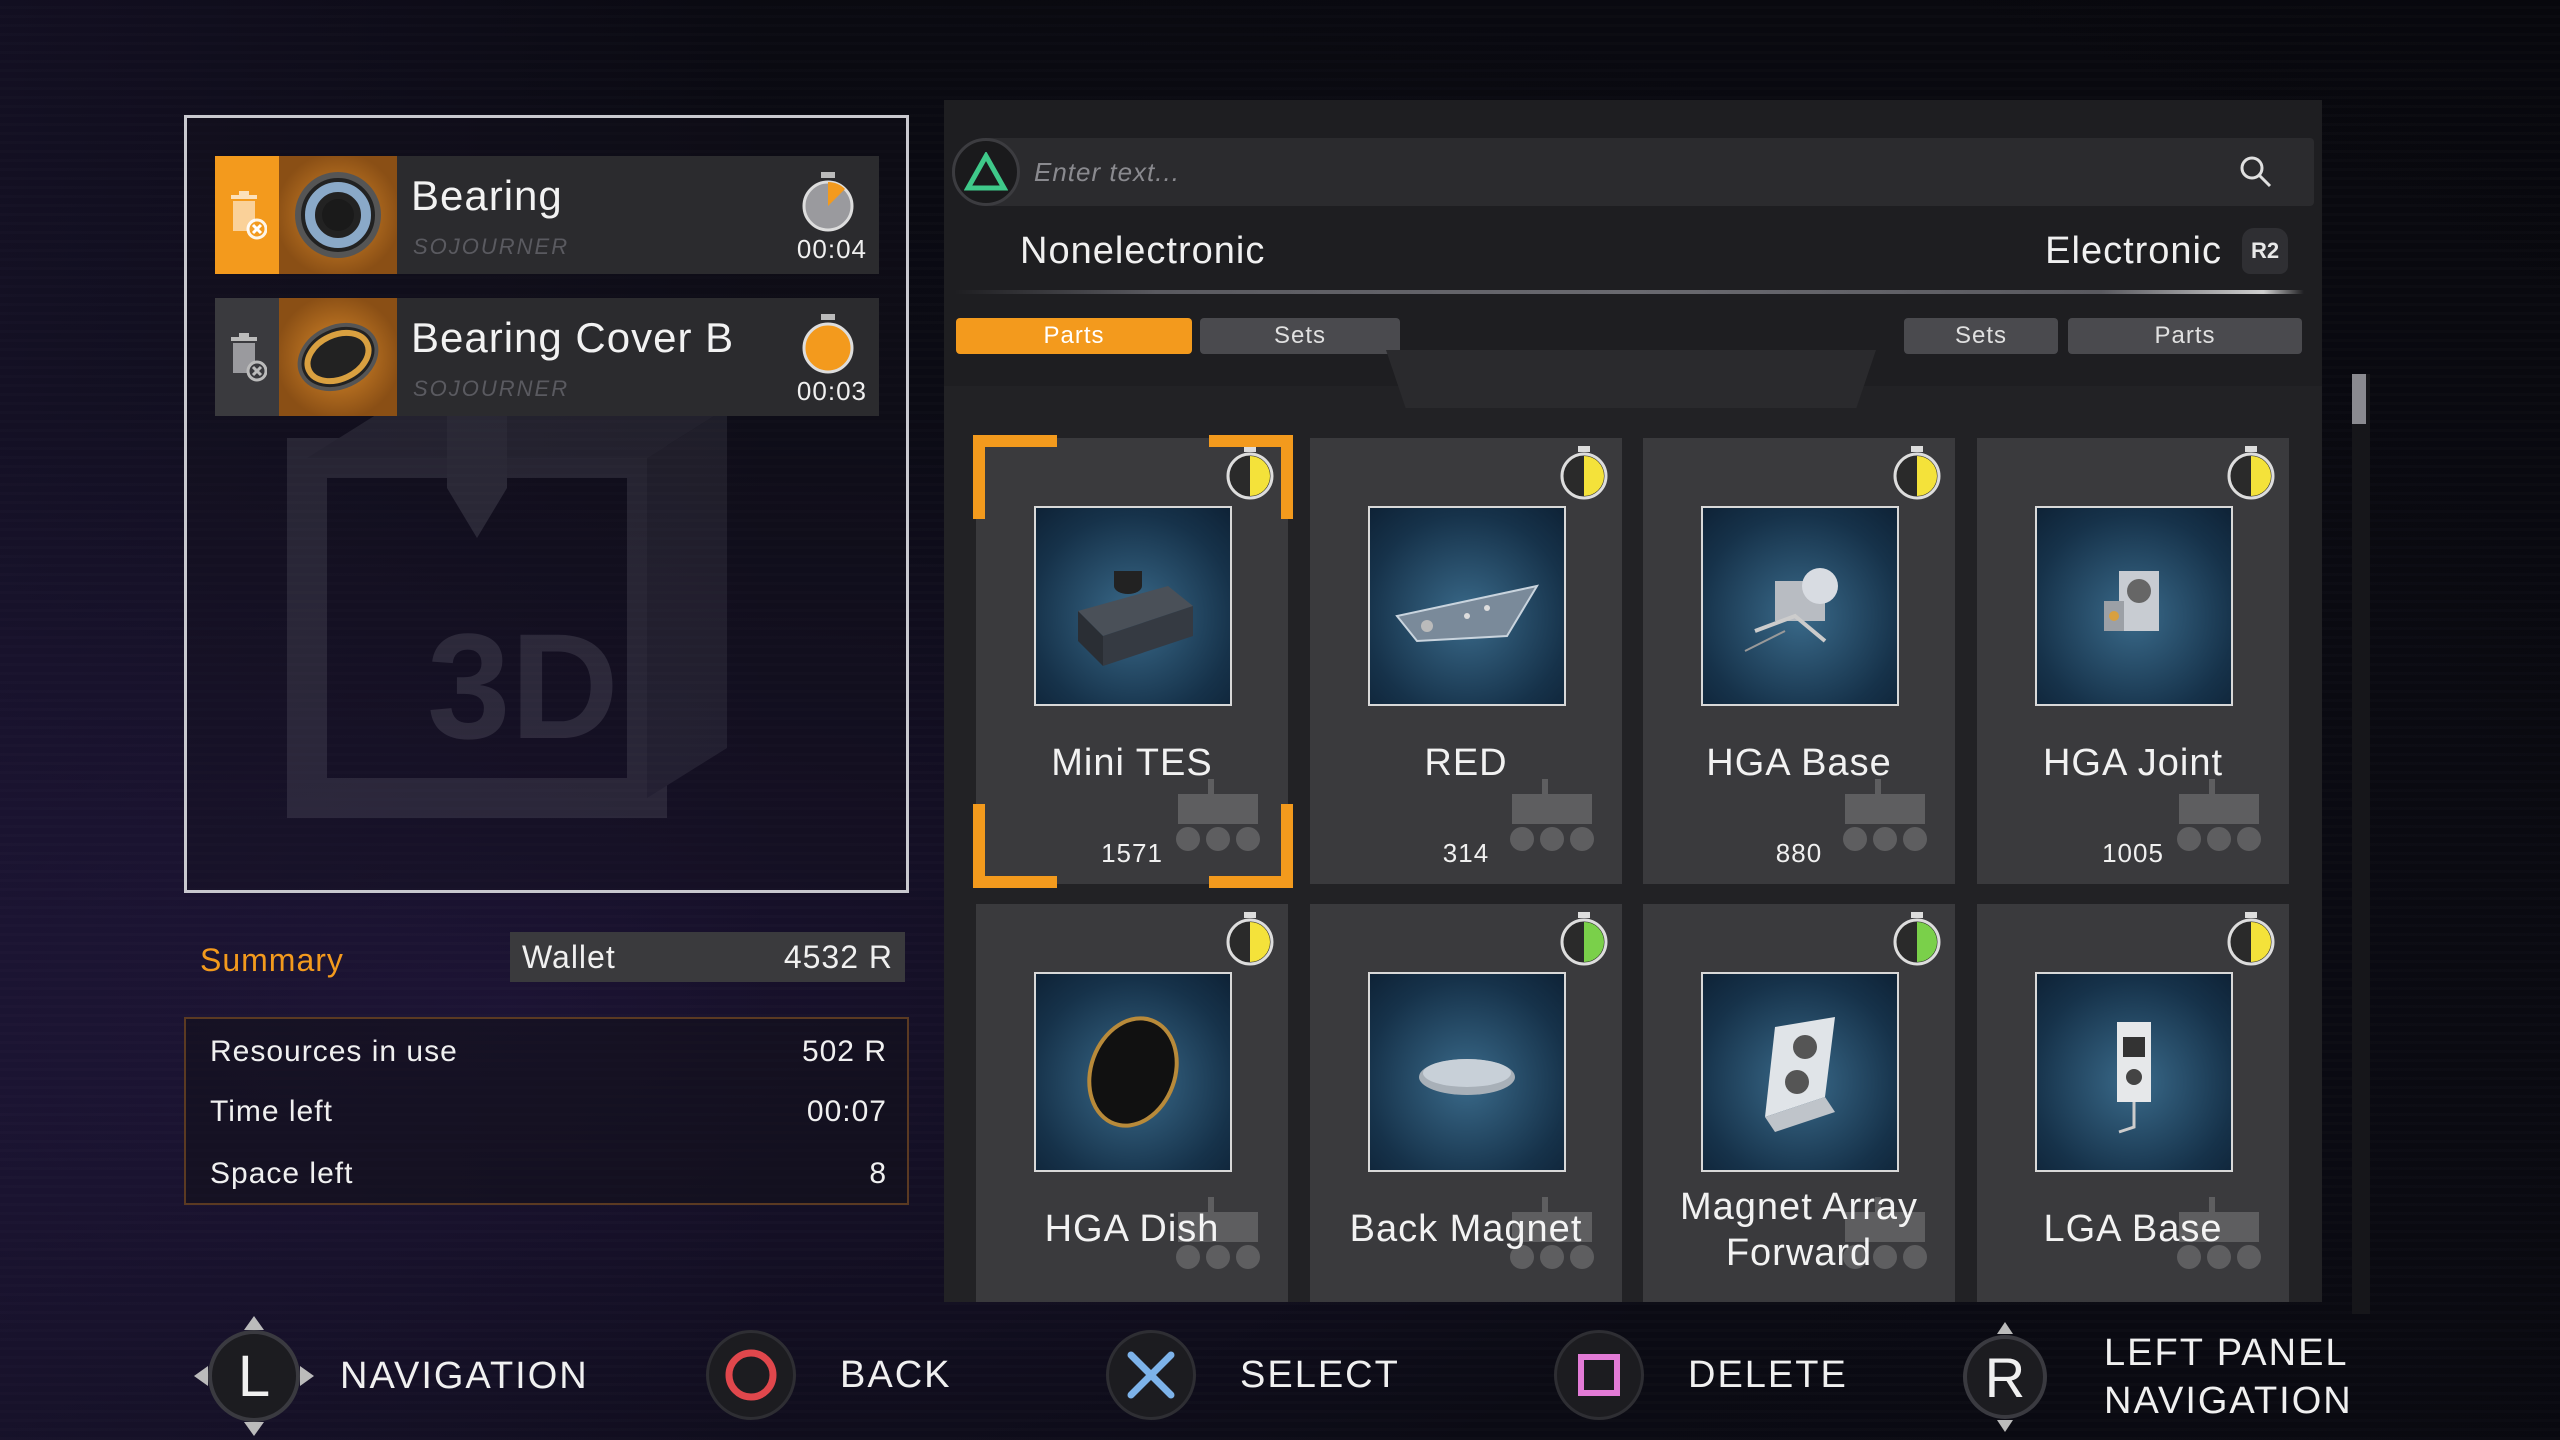 The width and height of the screenshot is (2560, 1440). What do you see at coordinates (1074, 336) in the screenshot?
I see `tab-nonelectronic-parts: Parts` at bounding box center [1074, 336].